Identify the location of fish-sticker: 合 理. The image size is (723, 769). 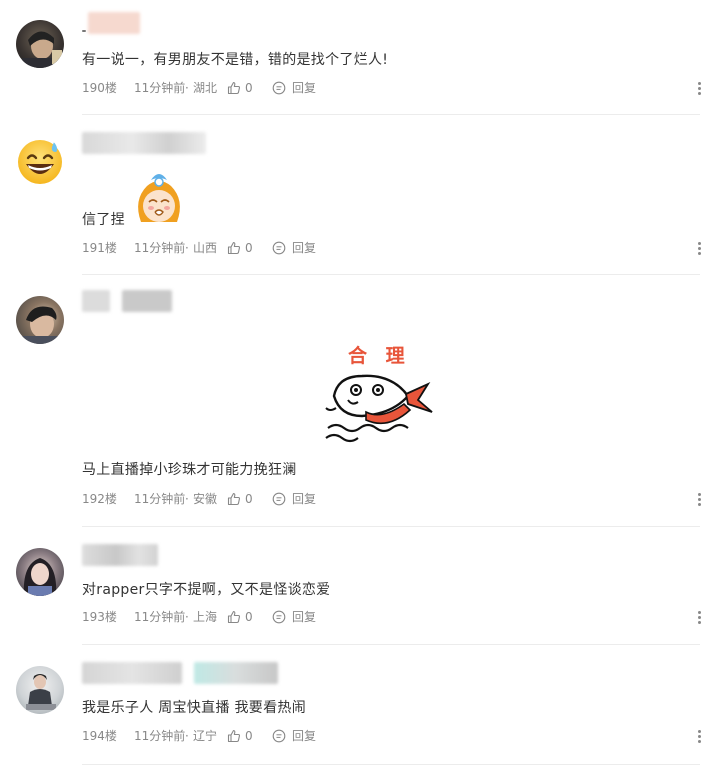
(379, 393).